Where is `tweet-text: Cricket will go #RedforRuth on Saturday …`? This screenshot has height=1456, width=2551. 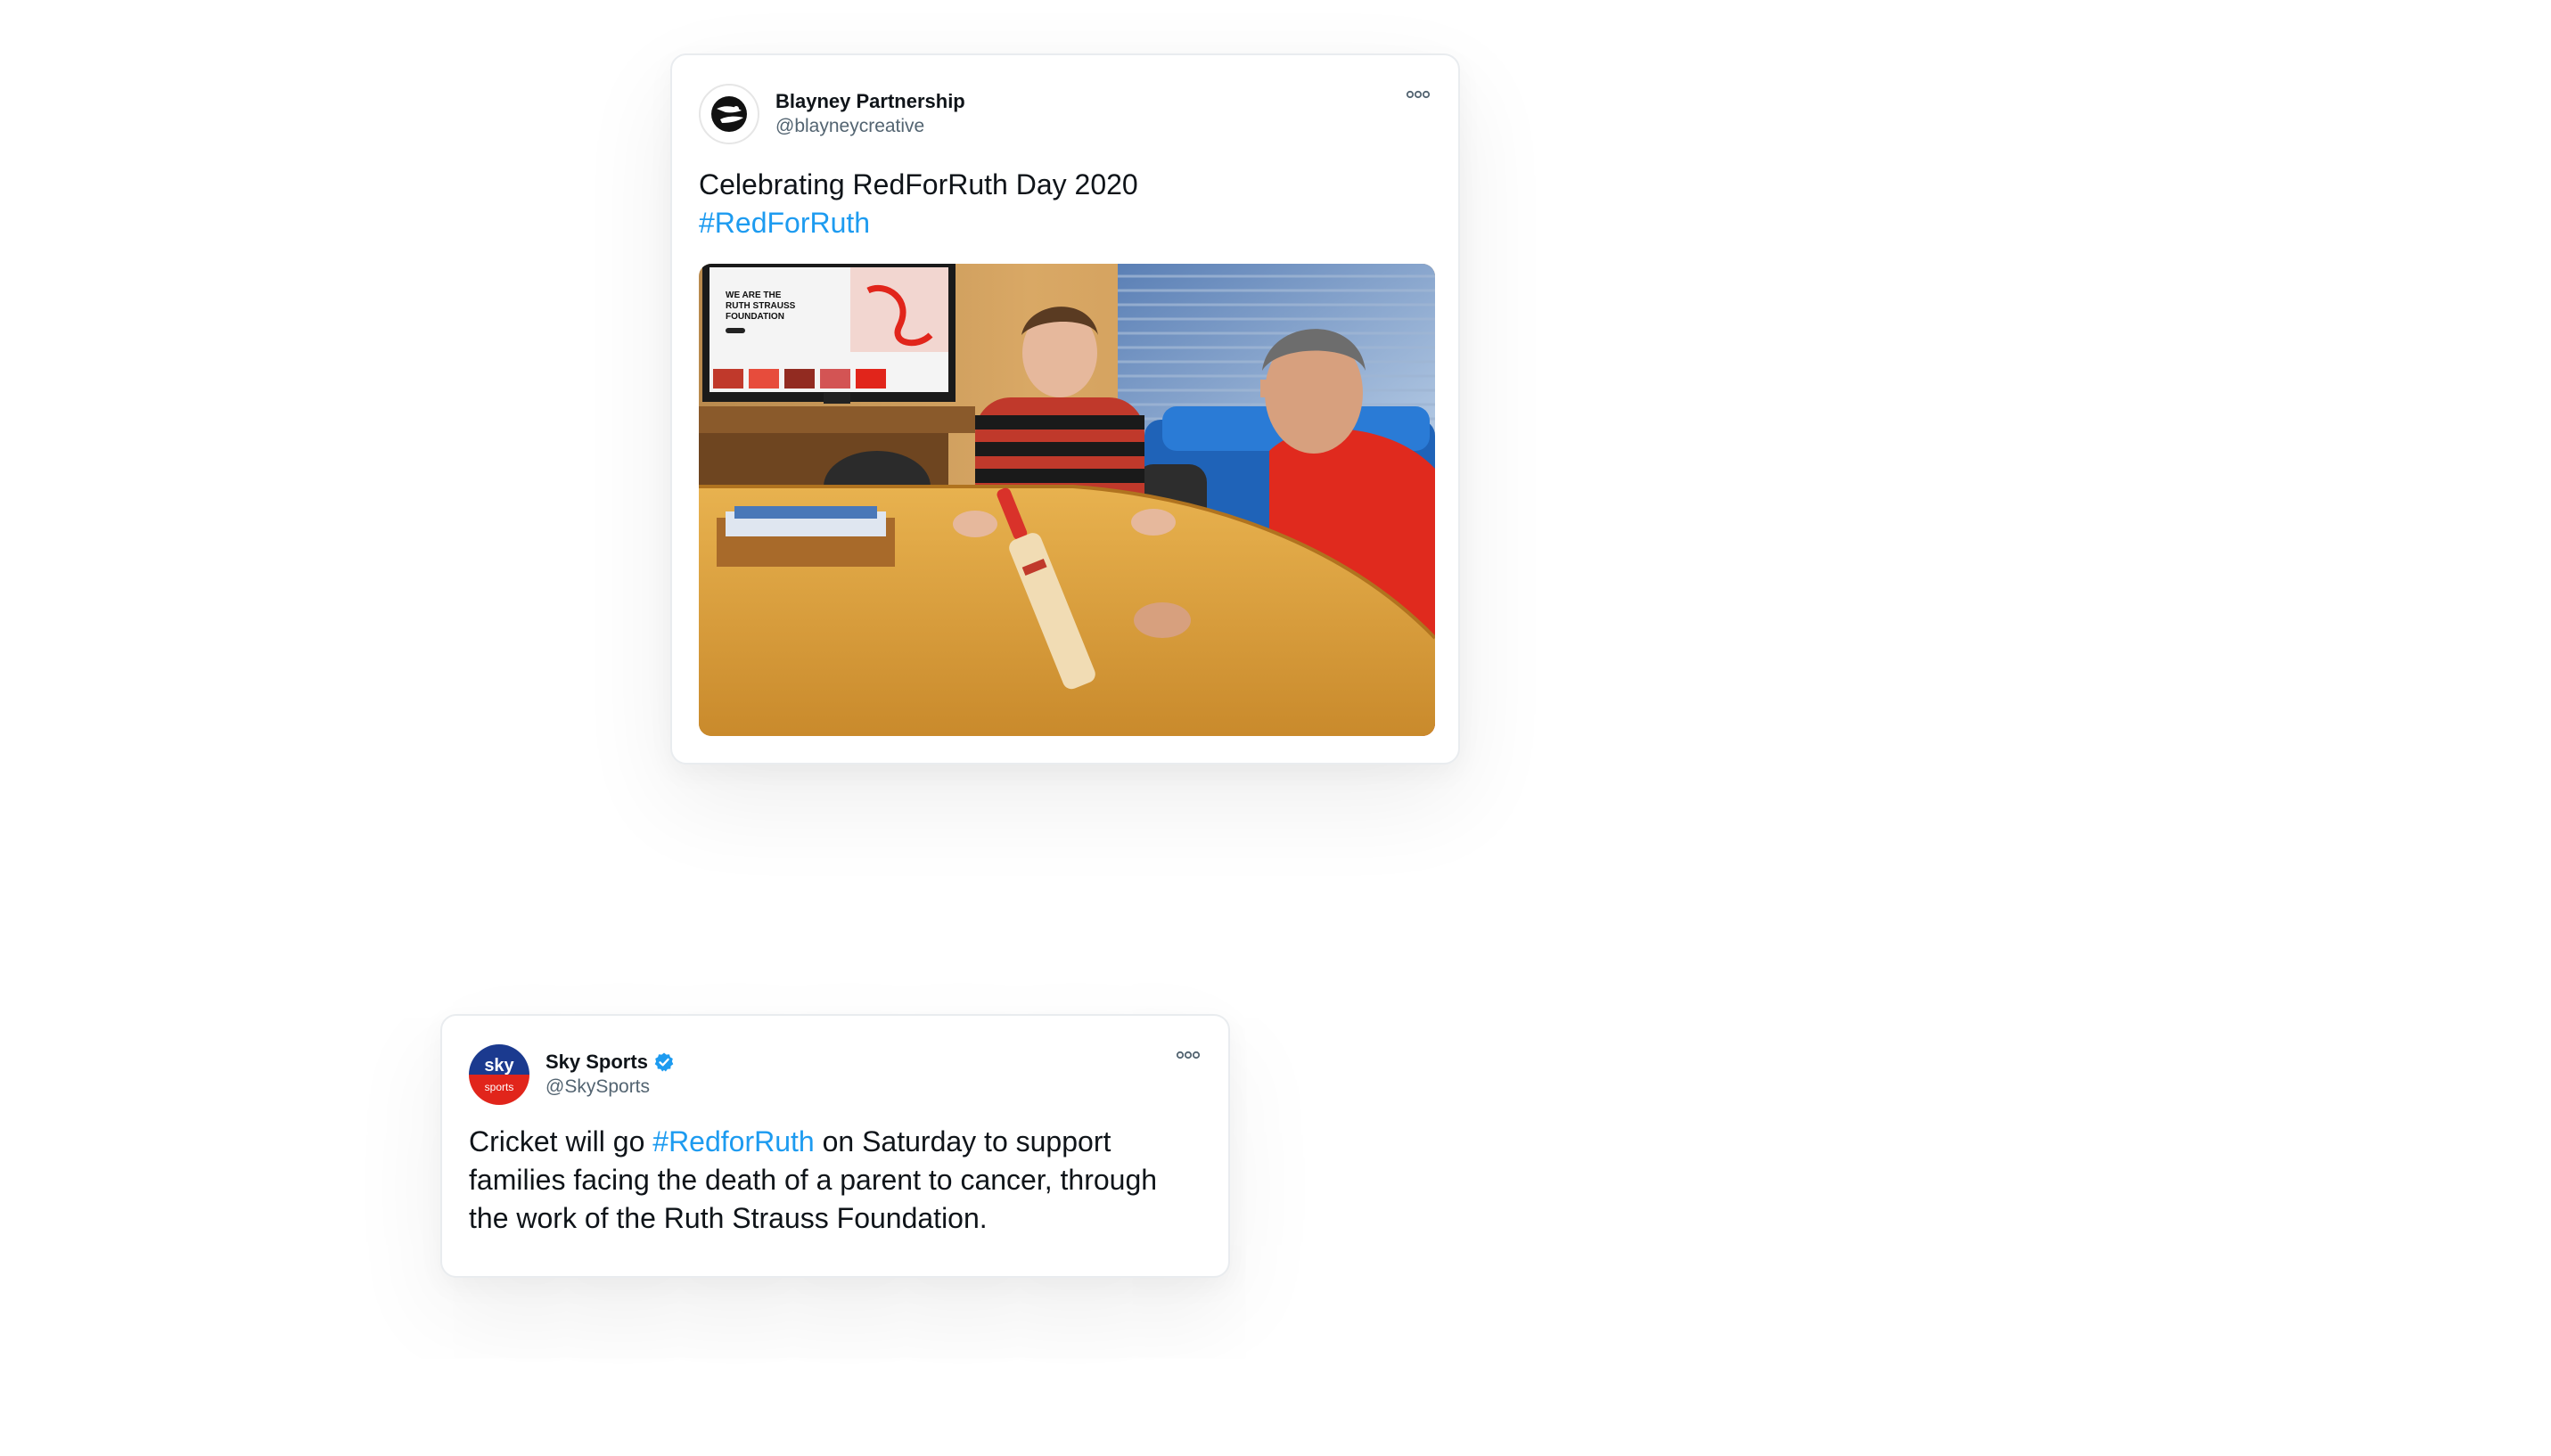 tweet-text: Cricket will go #RedforRuth on Saturday … is located at coordinates (835, 1180).